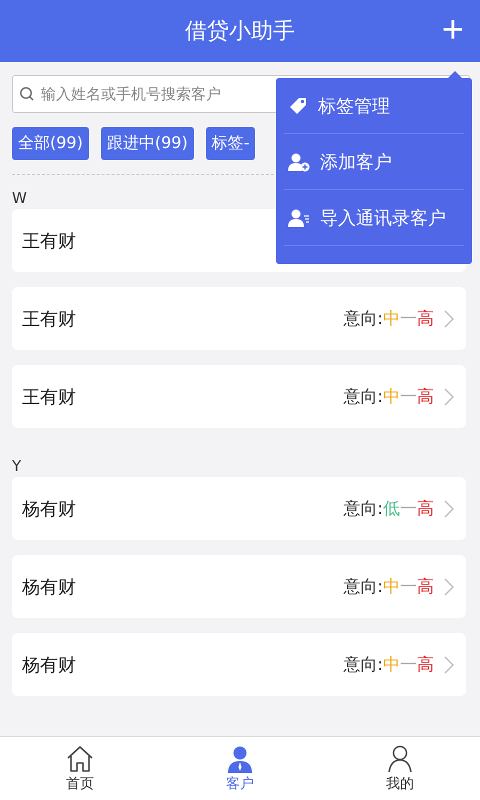 The image size is (480, 800). What do you see at coordinates (453, 30) in the screenshot?
I see `add-button: +` at bounding box center [453, 30].